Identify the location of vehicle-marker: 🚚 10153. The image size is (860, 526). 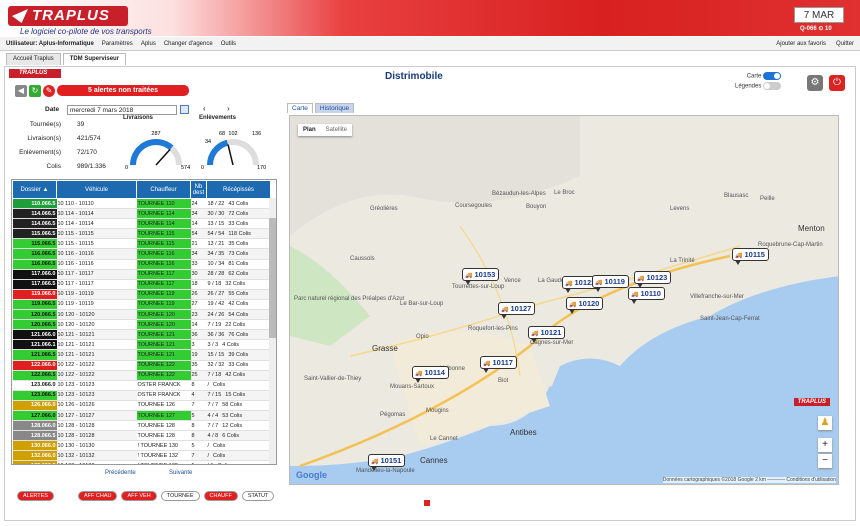
(481, 276).